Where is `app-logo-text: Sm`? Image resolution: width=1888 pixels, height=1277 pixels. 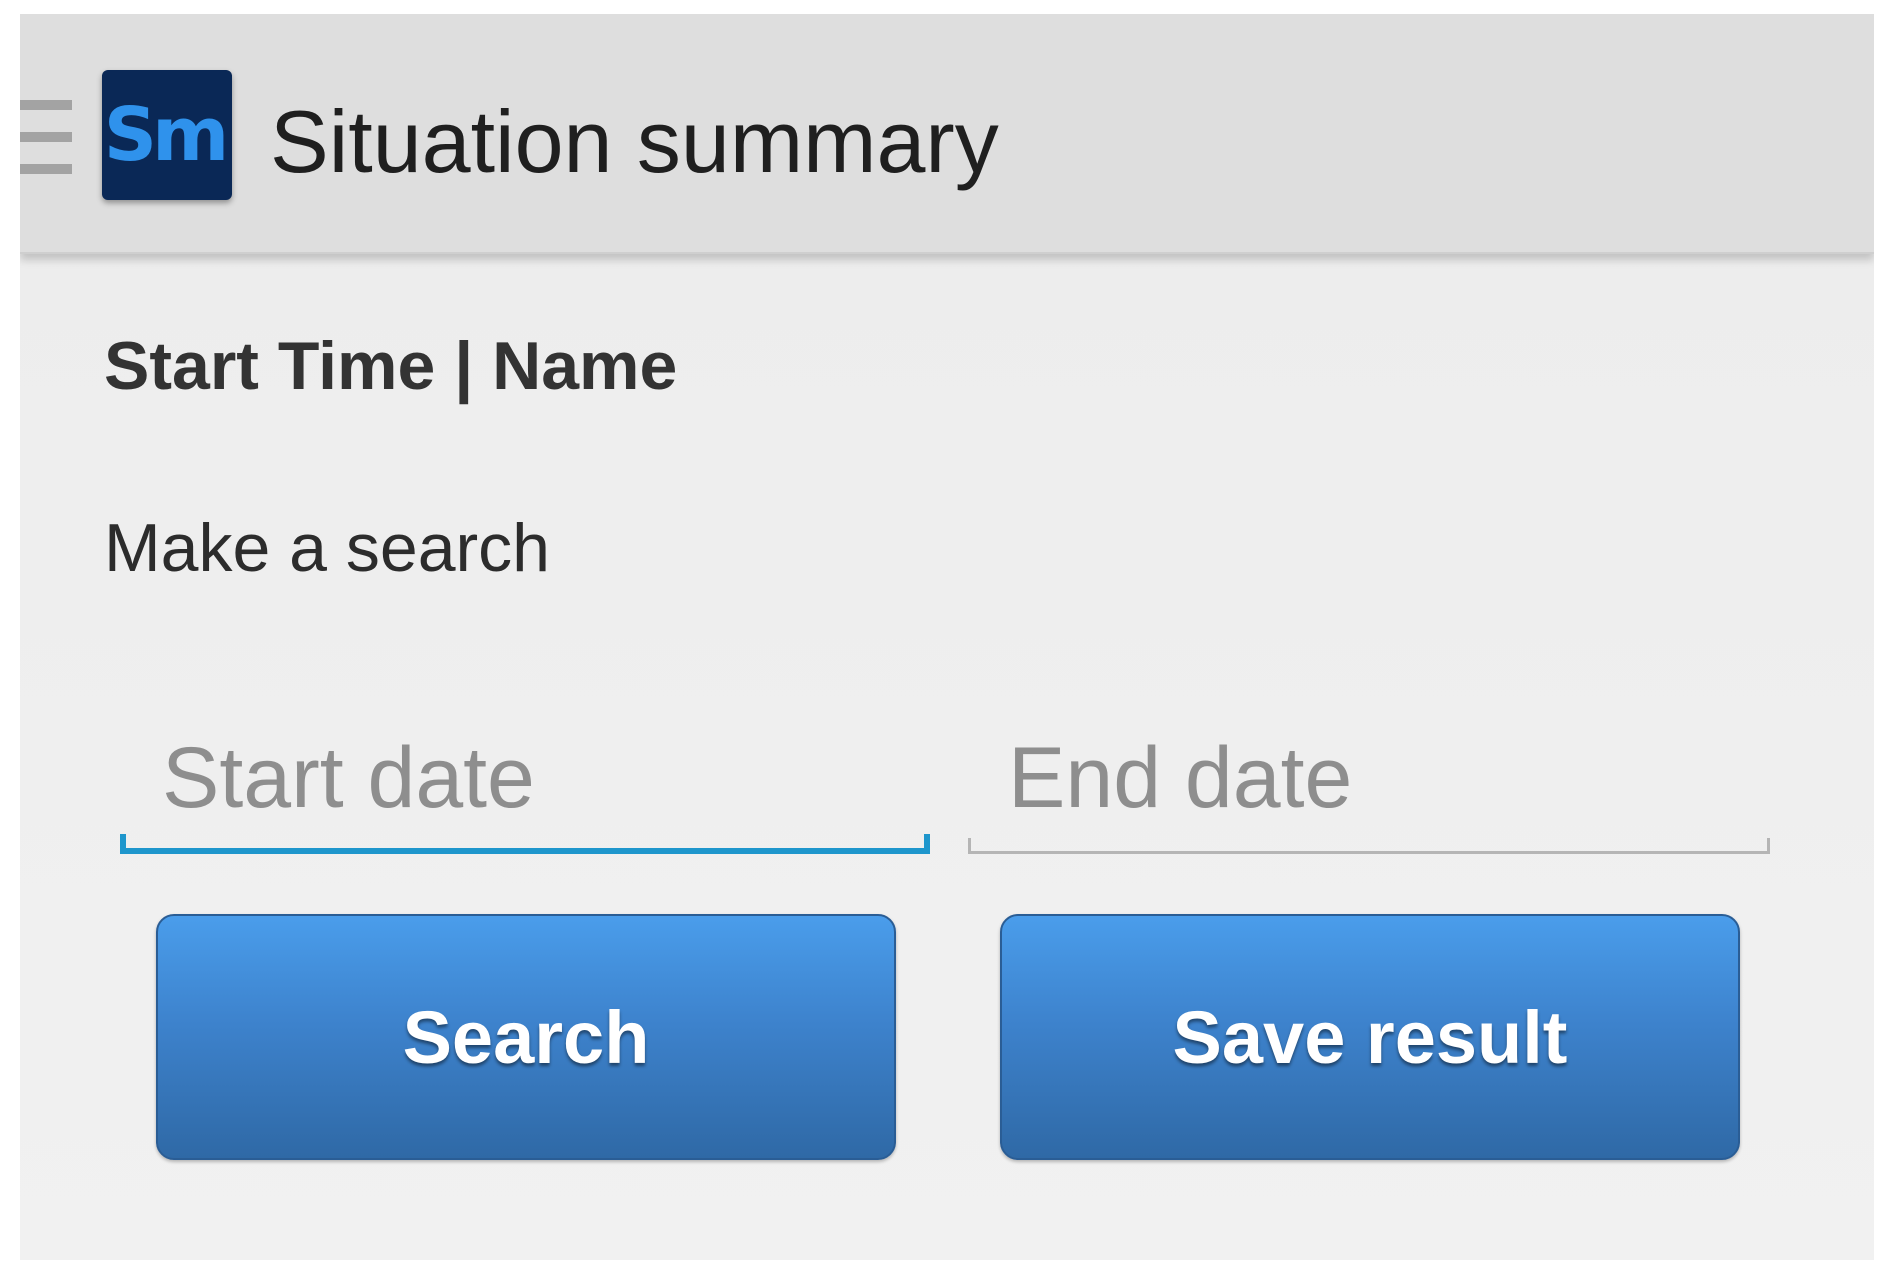
app-logo-text: Sm is located at coordinates (166, 135).